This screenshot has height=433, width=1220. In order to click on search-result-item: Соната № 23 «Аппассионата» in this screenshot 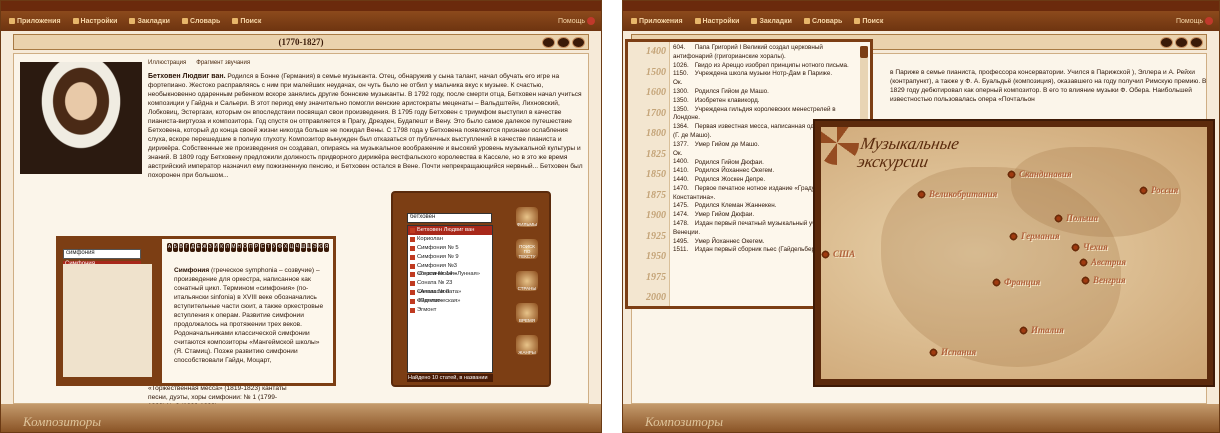, I will do `click(450, 287)`.